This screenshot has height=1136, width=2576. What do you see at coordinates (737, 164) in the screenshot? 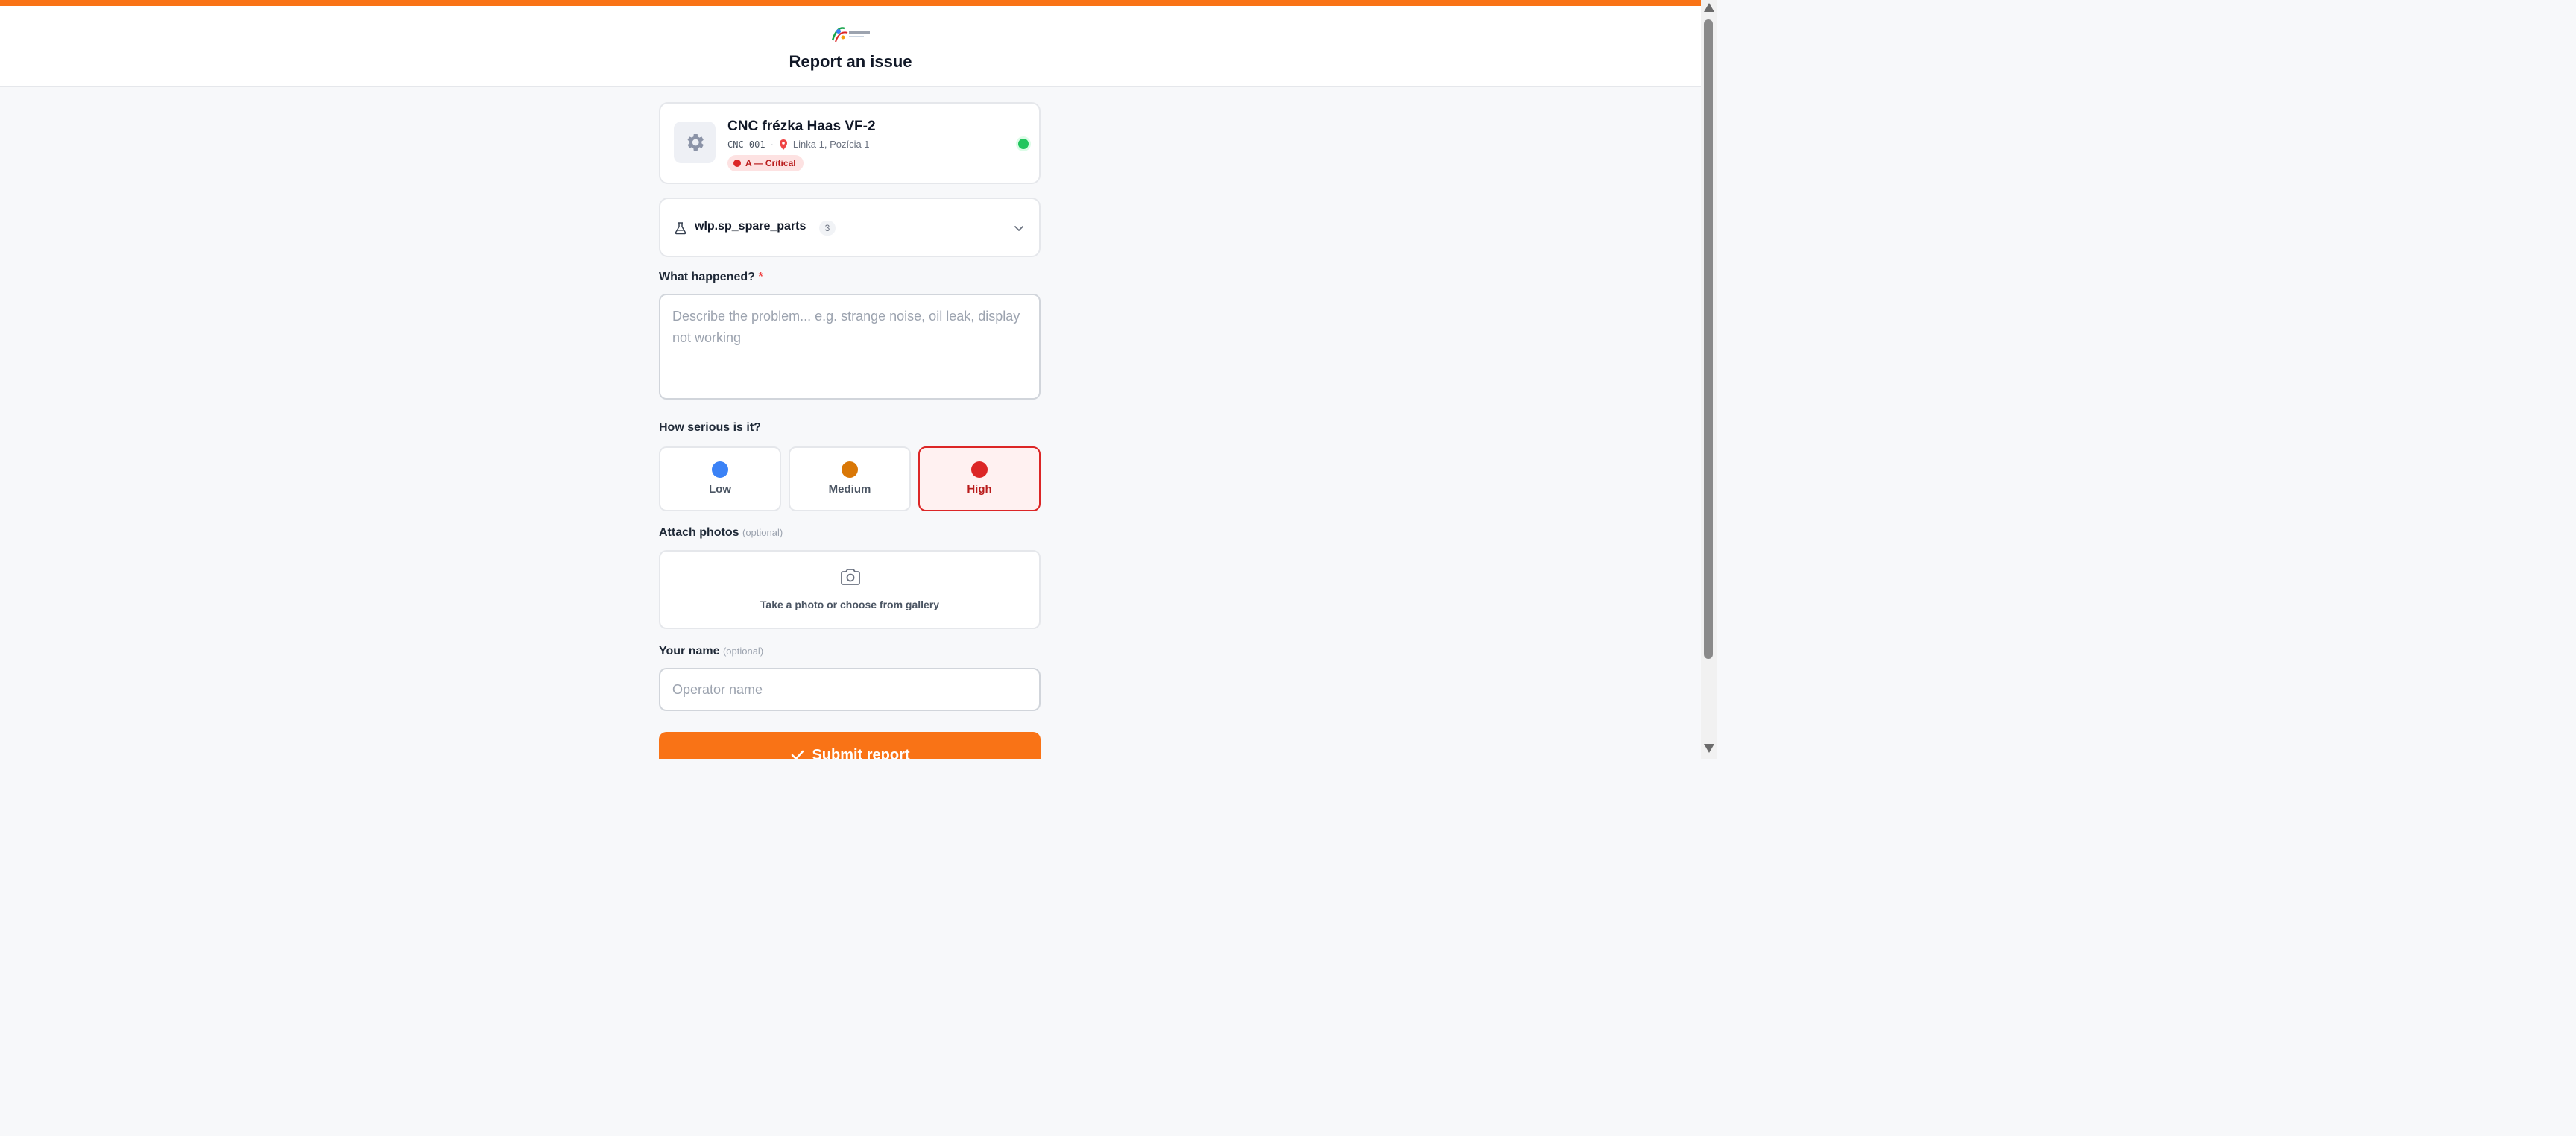
I see `critical-dot-icon` at bounding box center [737, 164].